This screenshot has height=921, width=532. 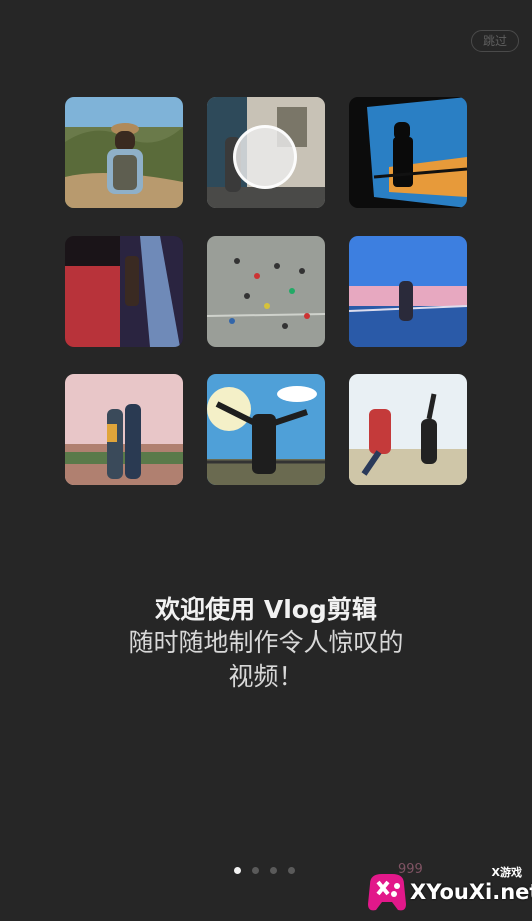 What do you see at coordinates (124, 291) in the screenshot?
I see `thumb-rainy-street` at bounding box center [124, 291].